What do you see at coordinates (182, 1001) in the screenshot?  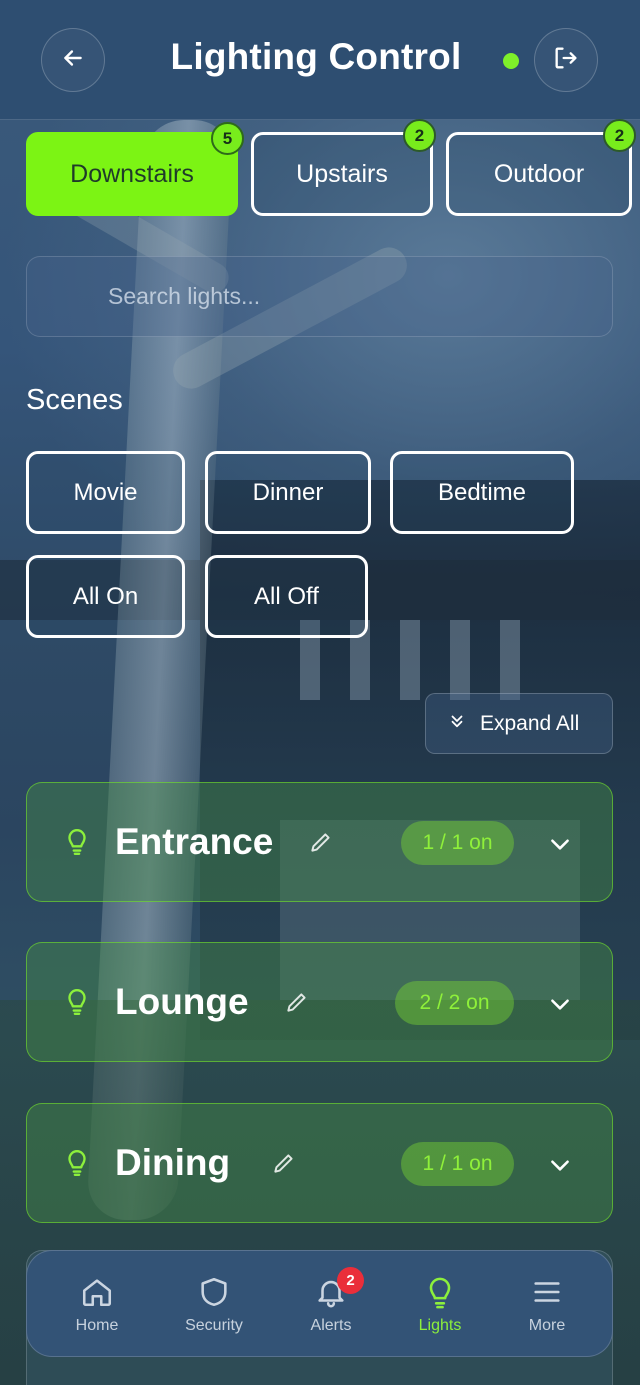 I see `room-name: Lounge` at bounding box center [182, 1001].